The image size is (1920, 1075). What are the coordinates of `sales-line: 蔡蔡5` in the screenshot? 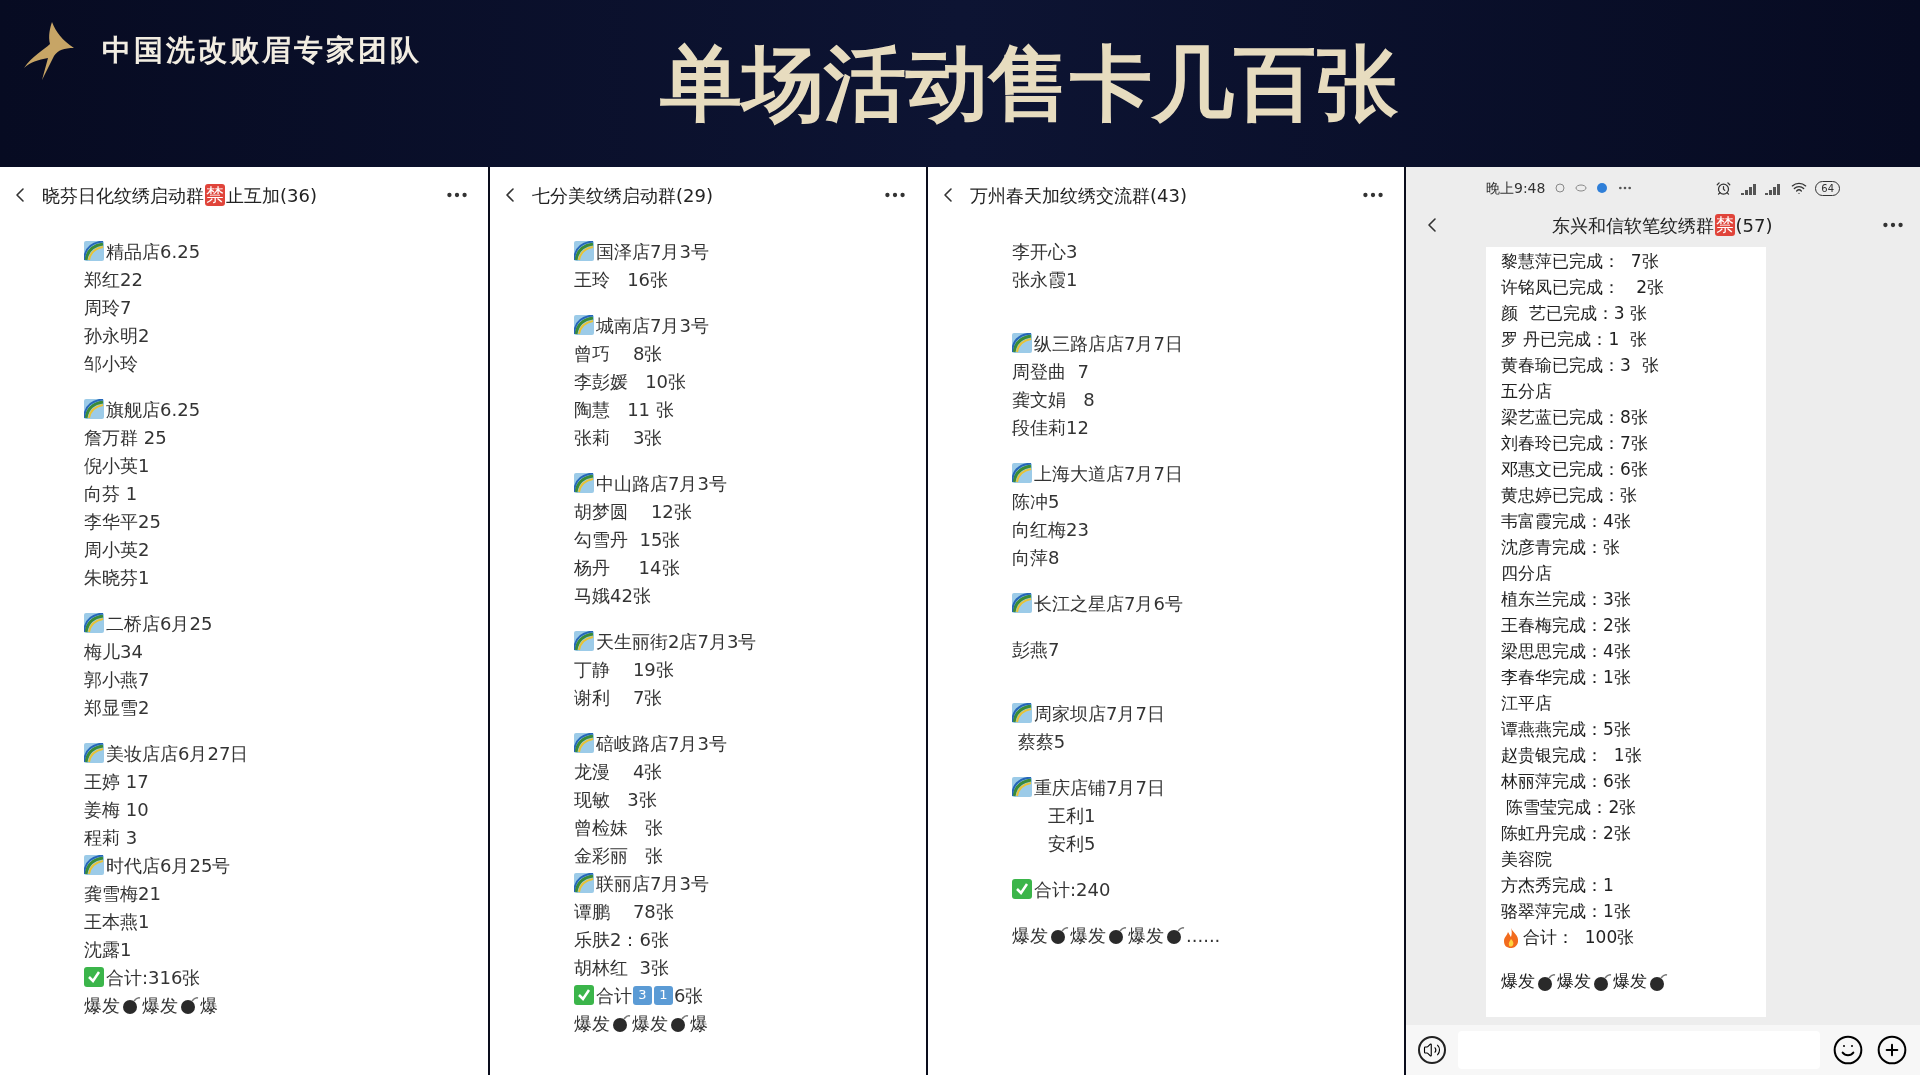 It's located at (1041, 741).